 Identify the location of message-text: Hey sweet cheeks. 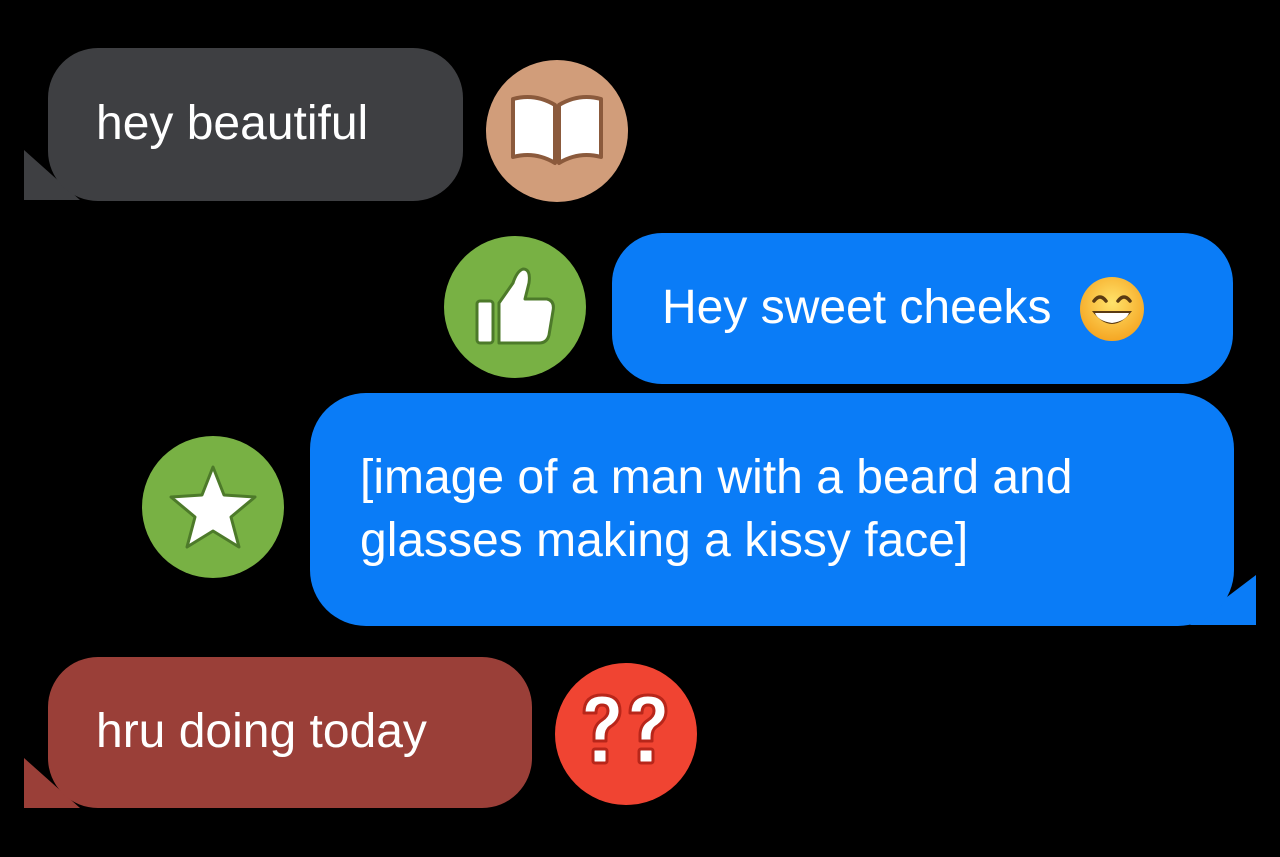
(857, 308).